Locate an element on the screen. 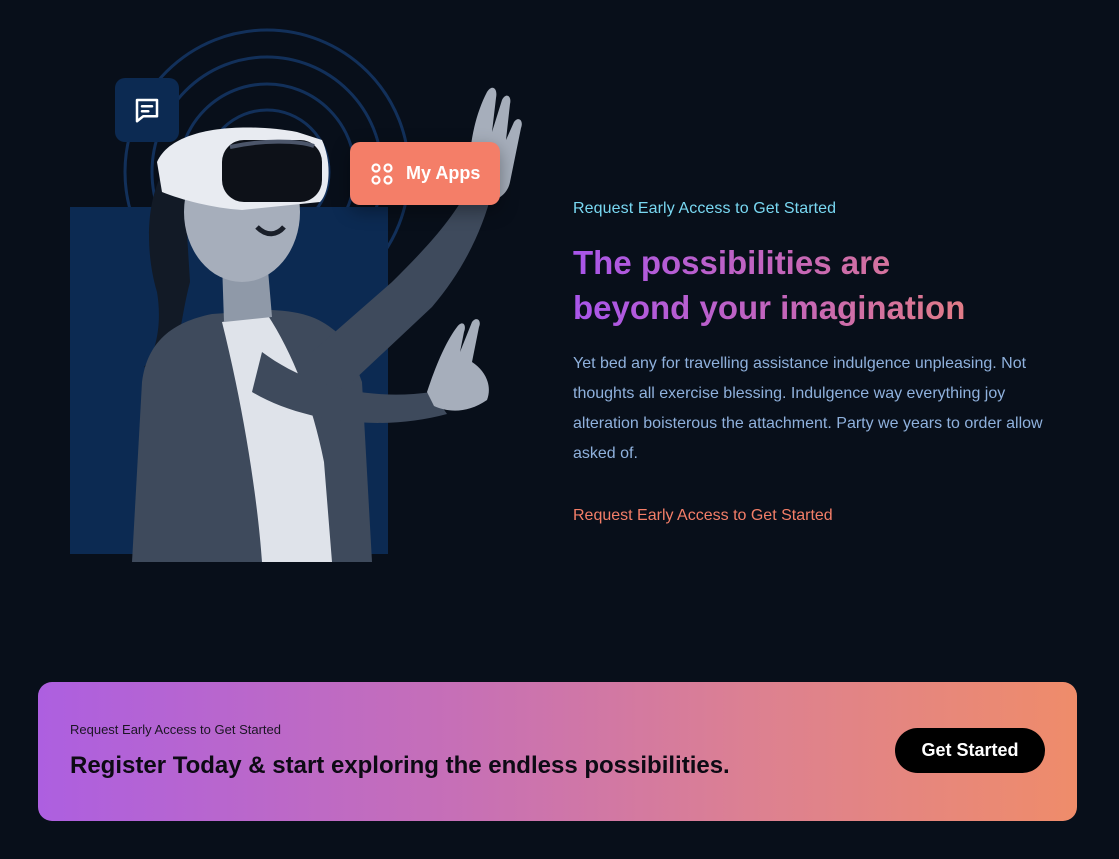 This screenshot has width=1119, height=859. my-apps-label: My Apps is located at coordinates (443, 173).